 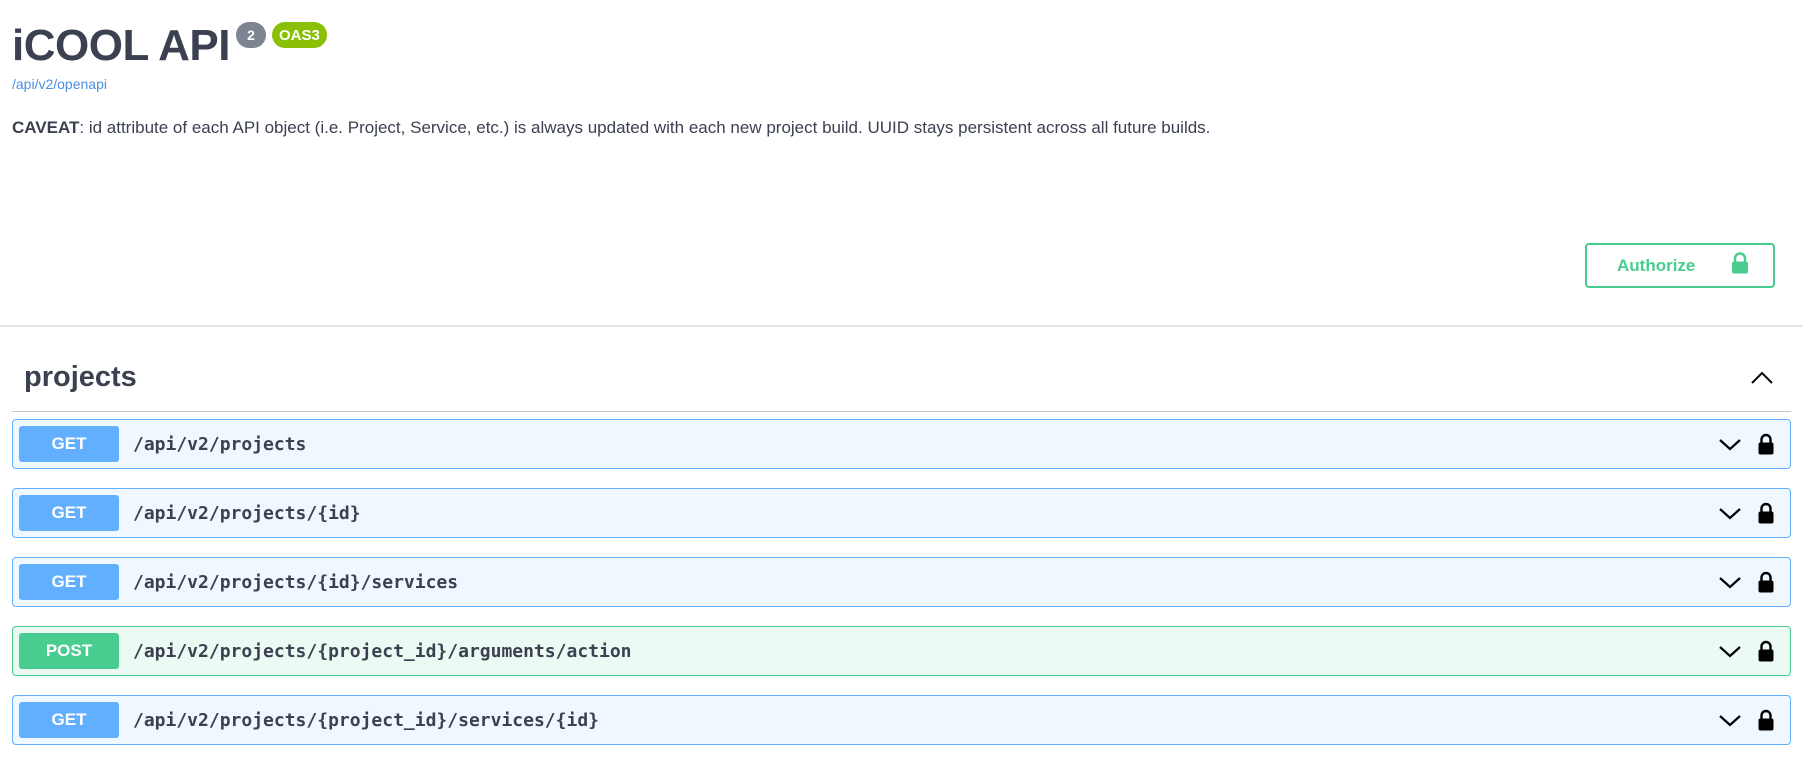 What do you see at coordinates (925, 513) in the screenshot?
I see `operation-path: /api/v2/projects/{id}` at bounding box center [925, 513].